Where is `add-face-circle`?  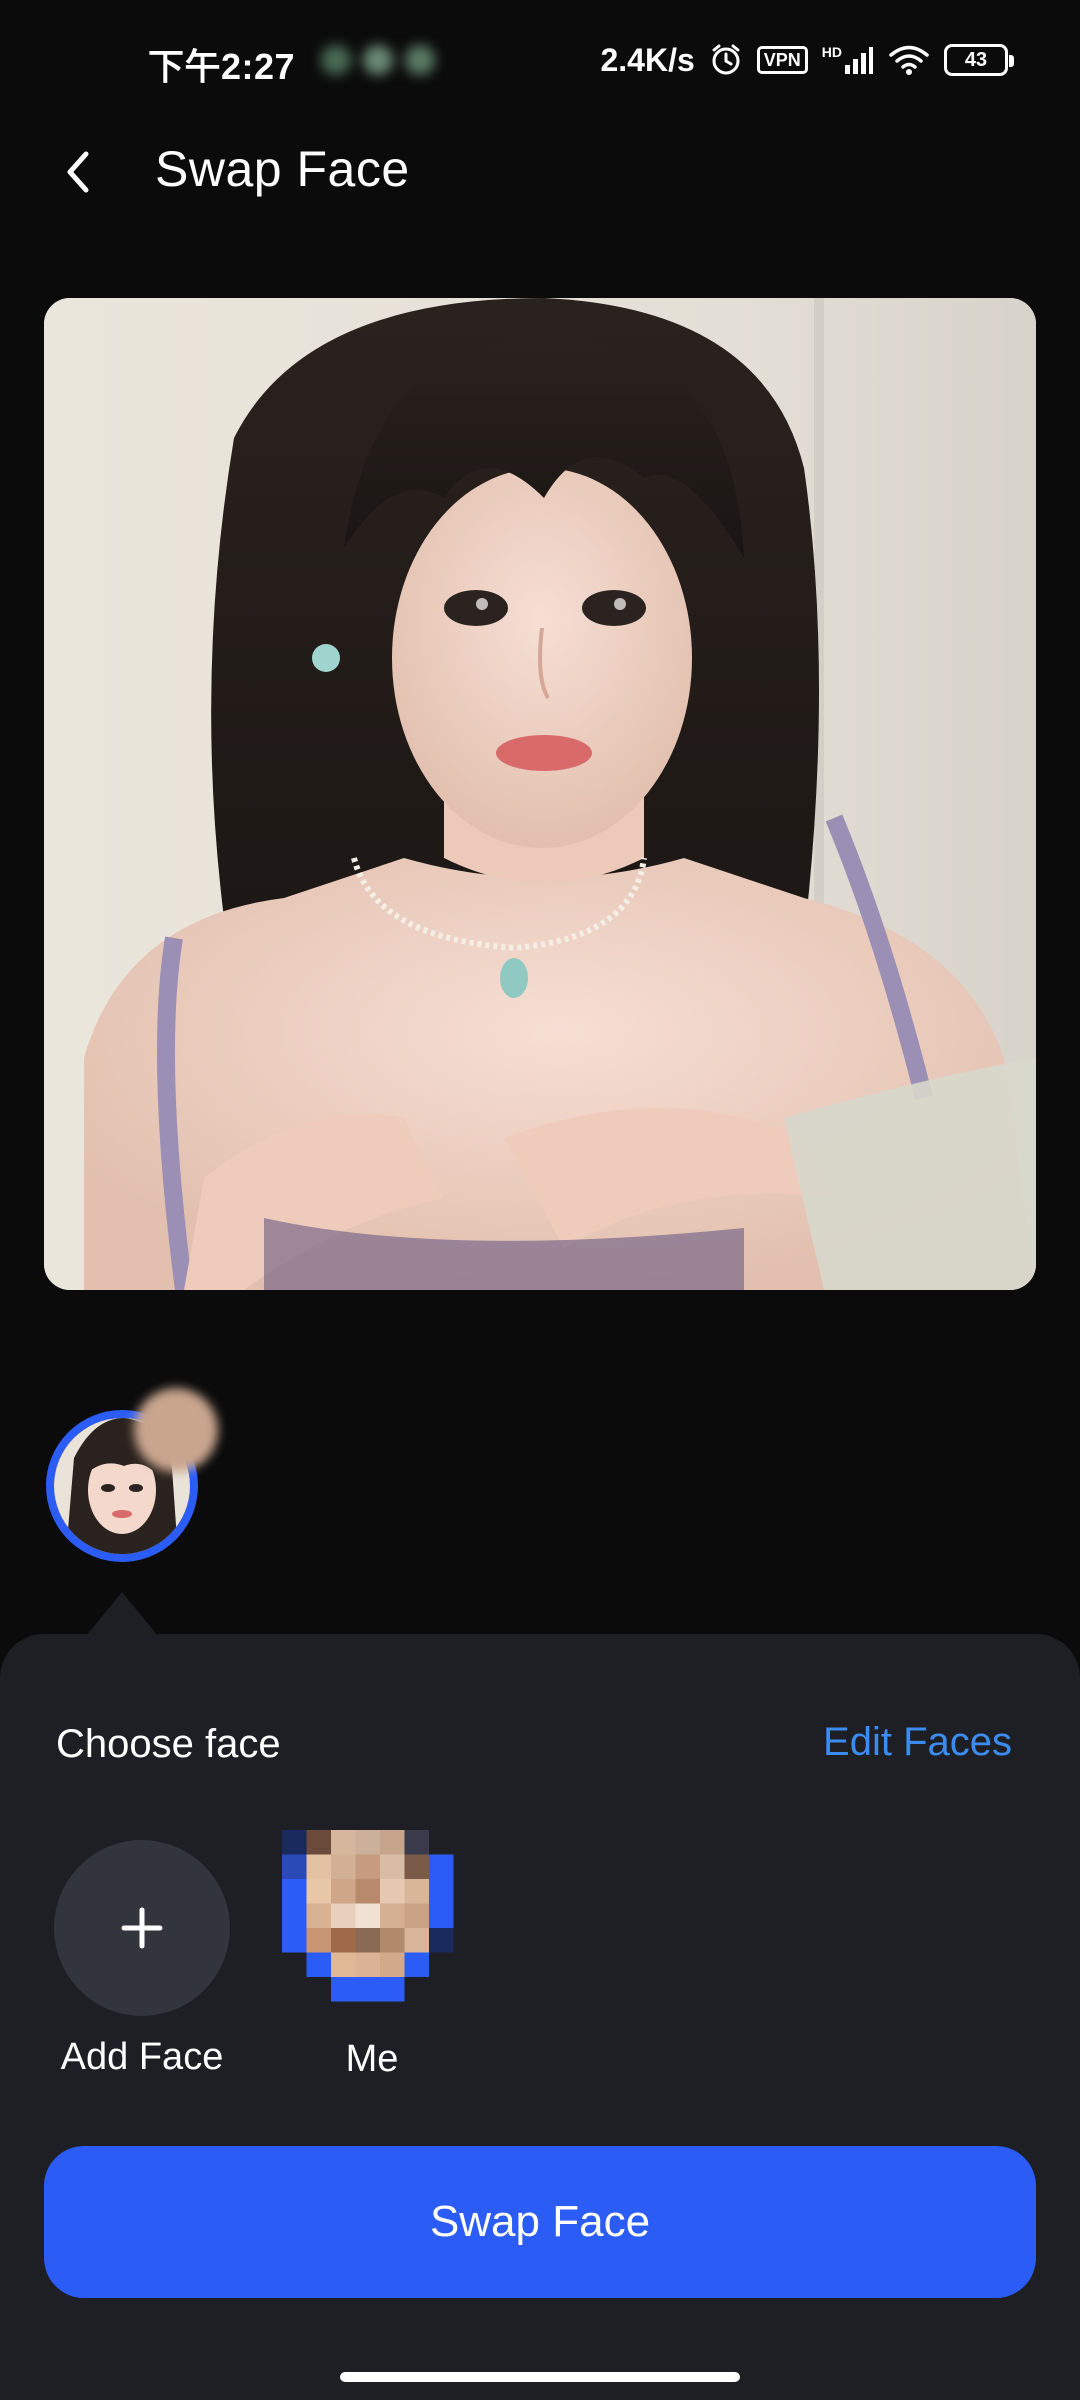 add-face-circle is located at coordinates (142, 1928).